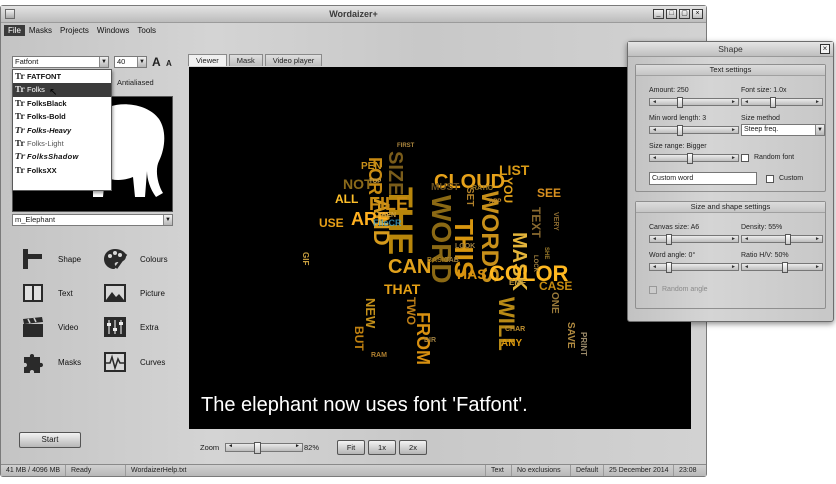  I want to click on cloud-word: BUT, so click(359, 338).